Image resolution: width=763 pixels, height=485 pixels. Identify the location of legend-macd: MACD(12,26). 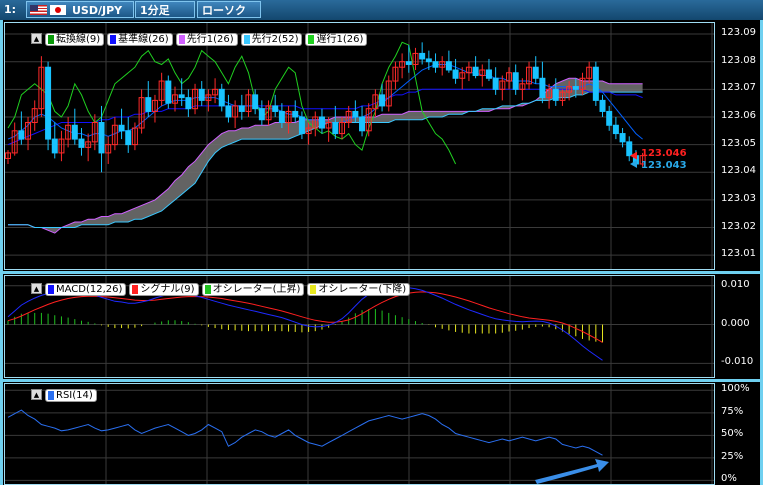
(86, 289).